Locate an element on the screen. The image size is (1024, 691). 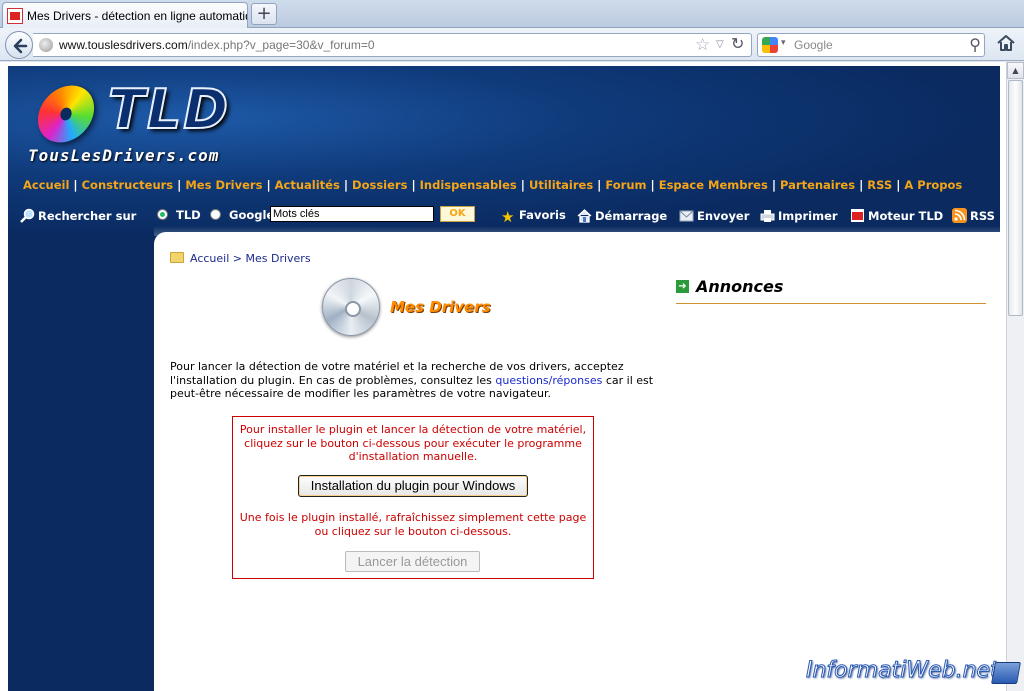
star-icon: ★ is located at coordinates (508, 217).